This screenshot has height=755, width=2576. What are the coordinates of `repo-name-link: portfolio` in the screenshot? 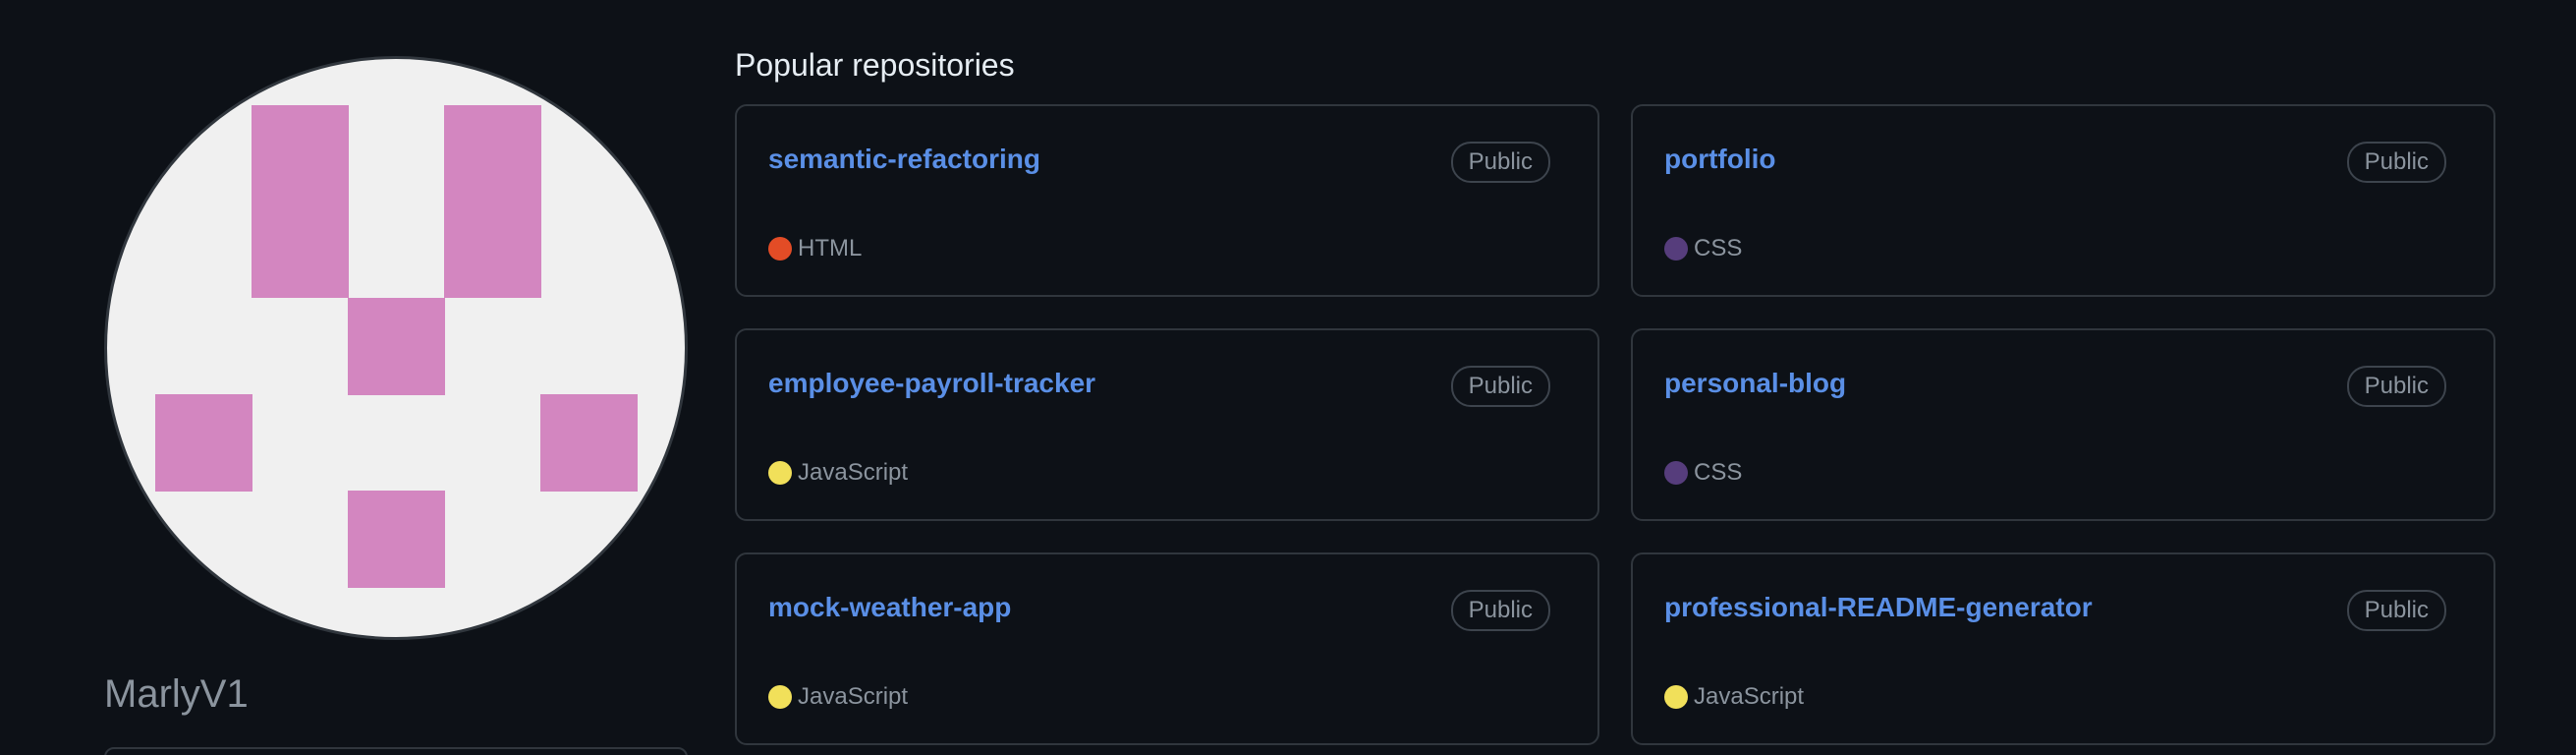 It's located at (1720, 159).